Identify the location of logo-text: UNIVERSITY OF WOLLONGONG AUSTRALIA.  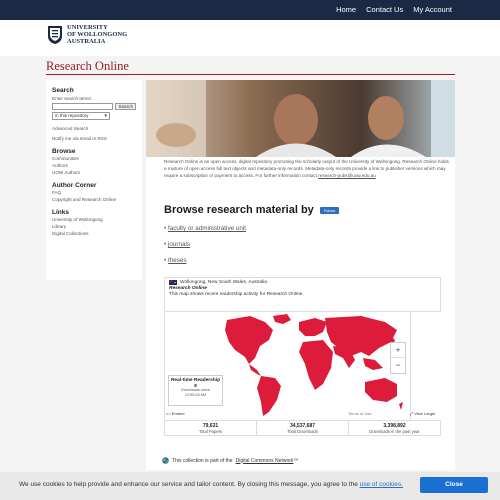
(97, 34).